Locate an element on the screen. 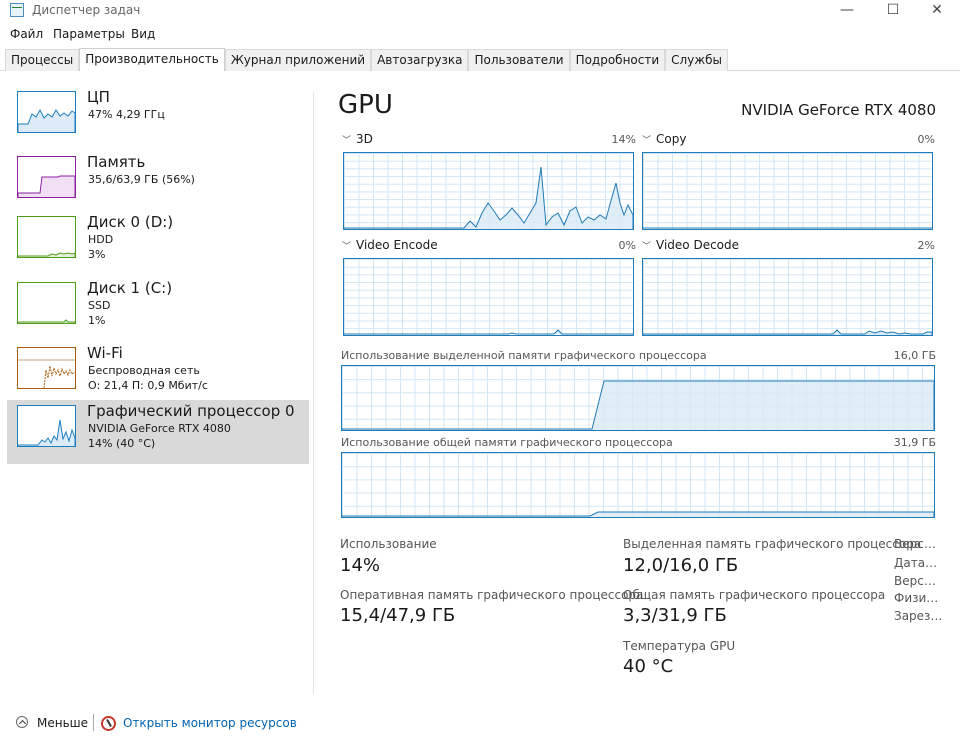 The width and height of the screenshot is (960, 747). sidebar-item-value: 1% is located at coordinates (97, 320).